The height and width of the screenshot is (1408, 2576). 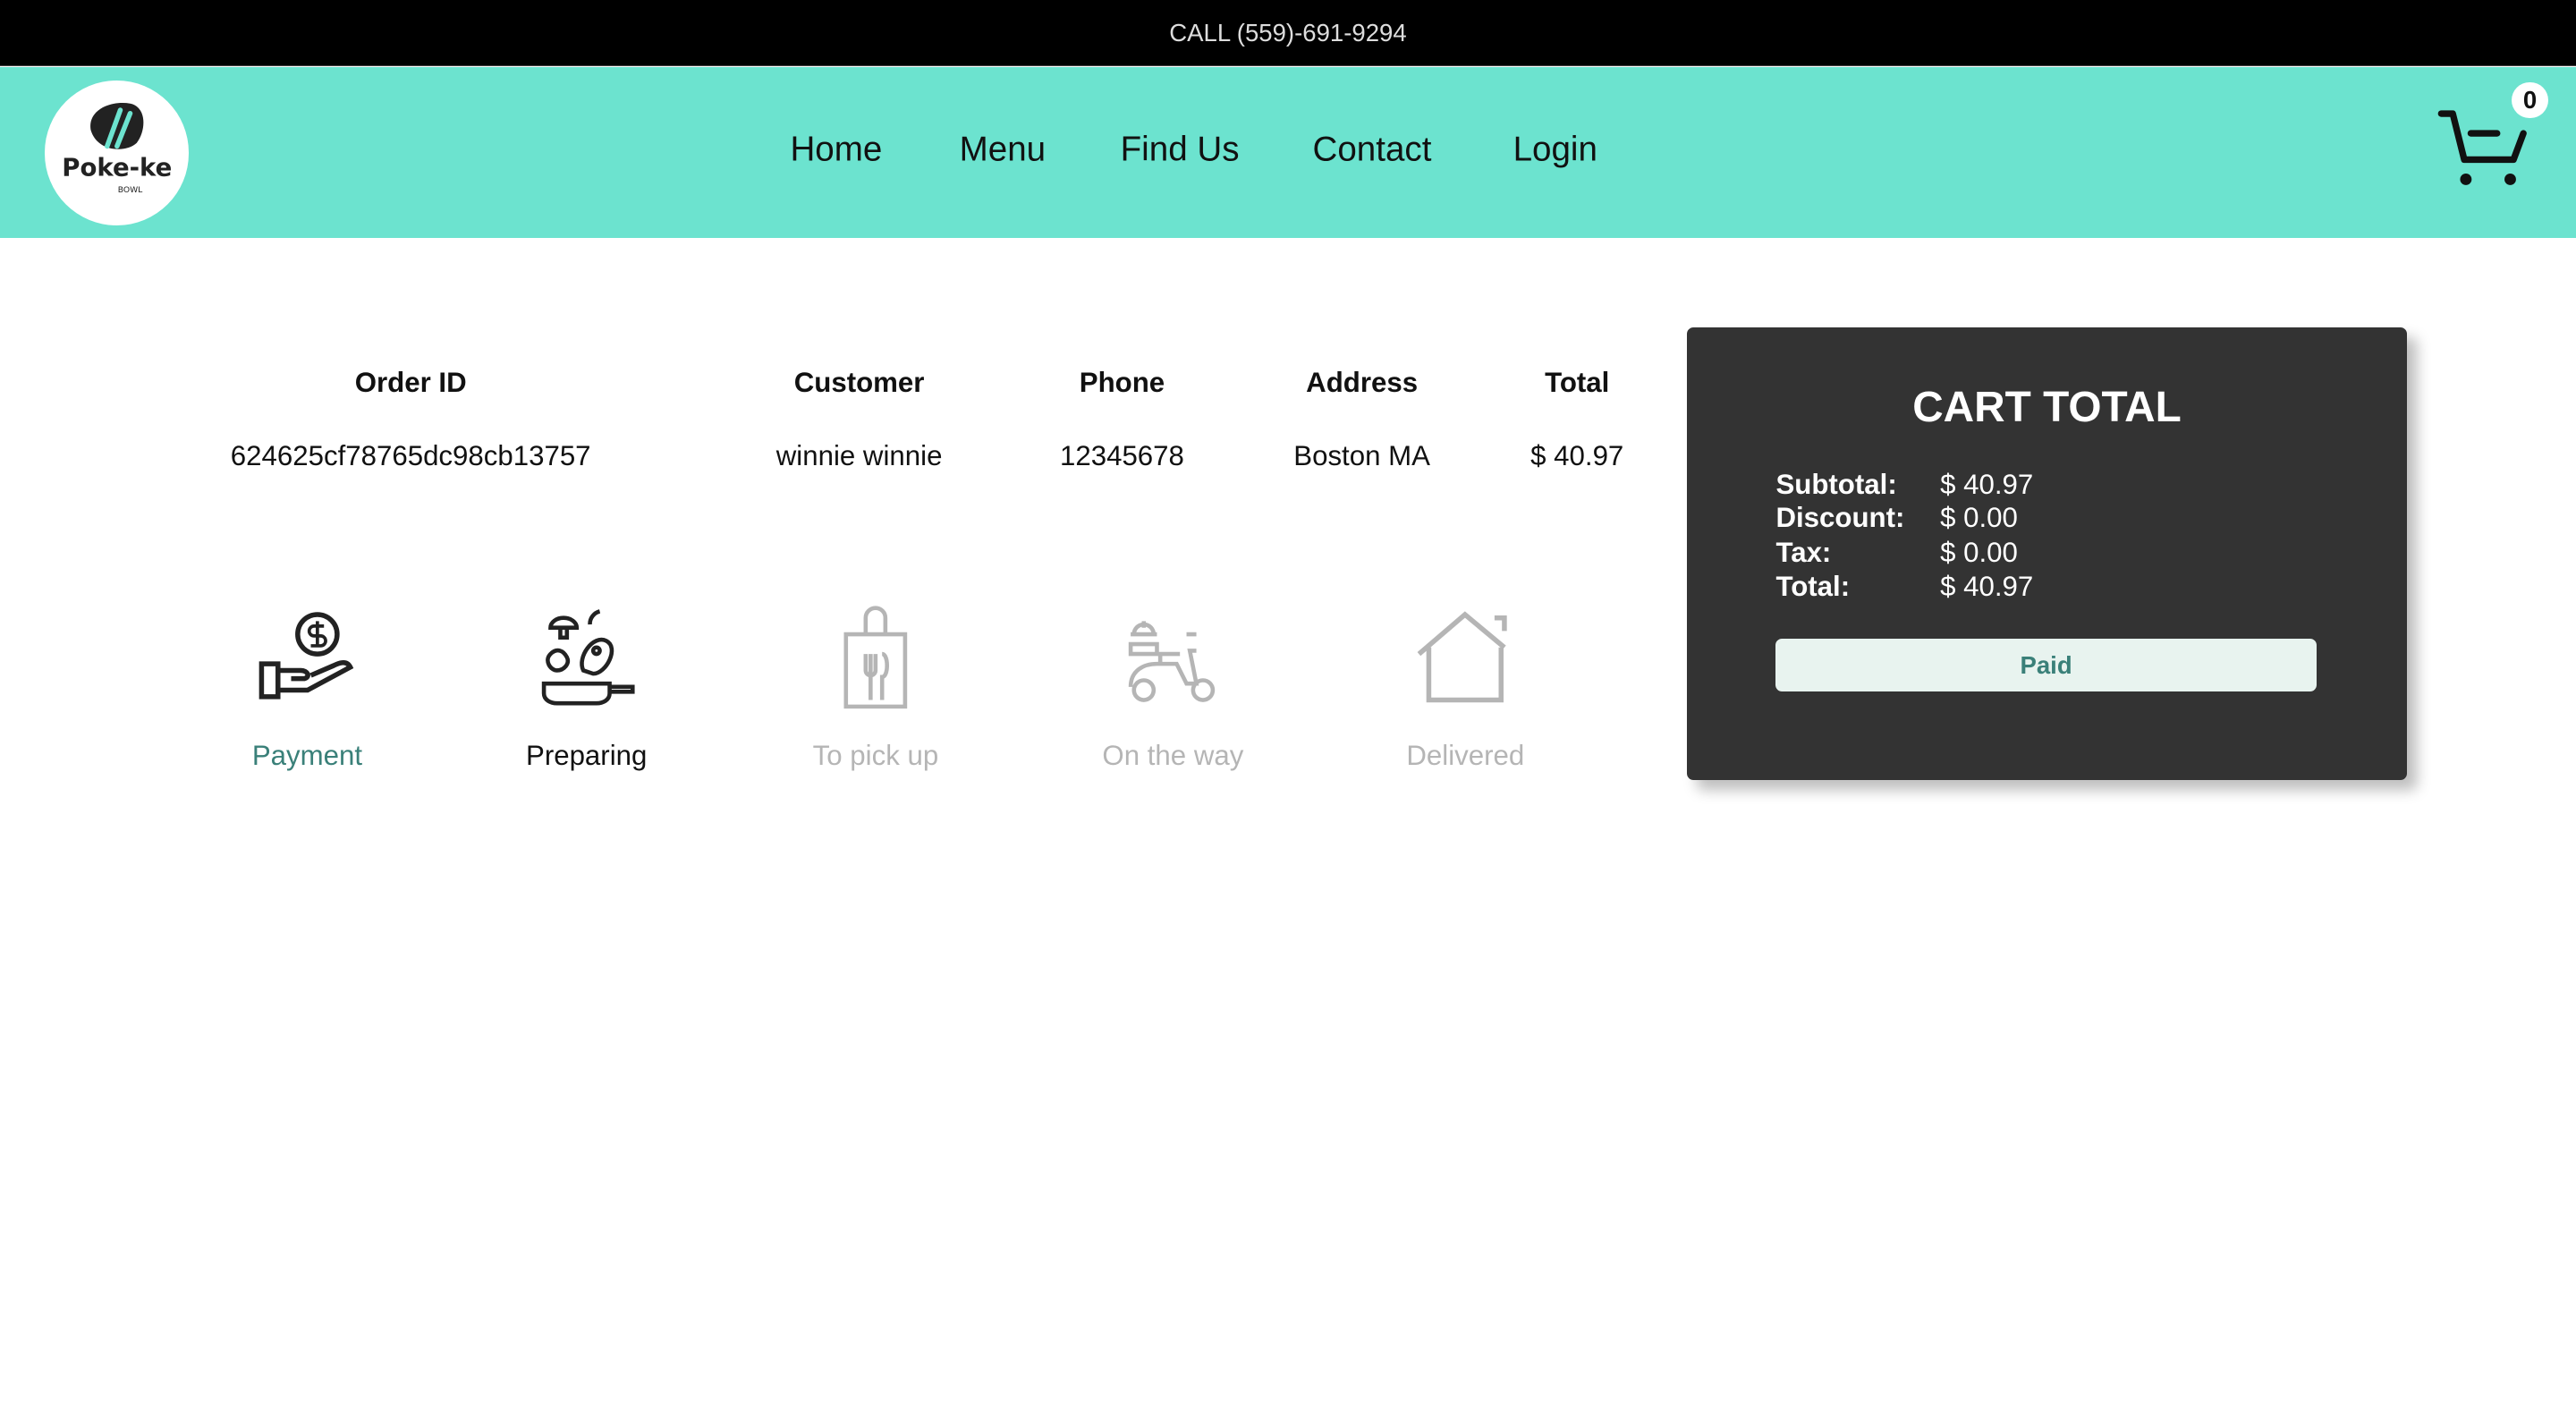 What do you see at coordinates (1577, 456) in the screenshot?
I see `order-total: $ 40.97` at bounding box center [1577, 456].